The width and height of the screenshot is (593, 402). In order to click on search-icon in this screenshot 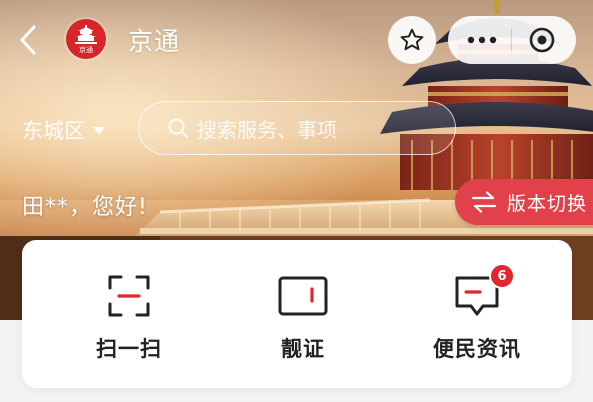, I will do `click(178, 128)`.